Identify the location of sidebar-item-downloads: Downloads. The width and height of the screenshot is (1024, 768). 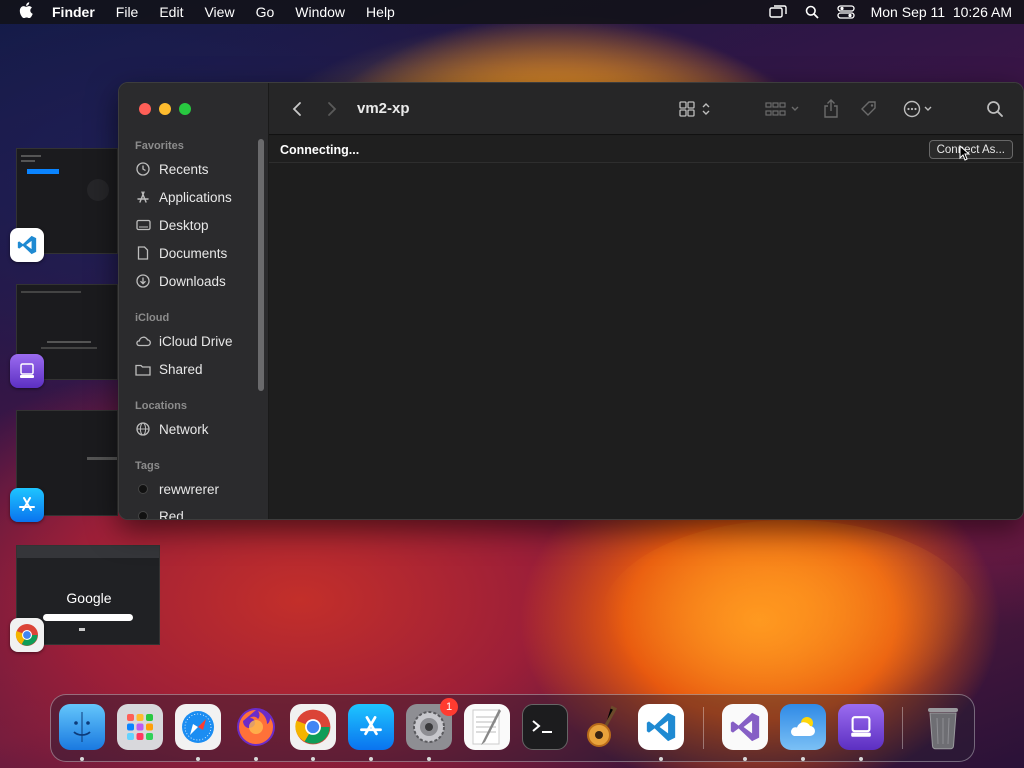
(200, 281).